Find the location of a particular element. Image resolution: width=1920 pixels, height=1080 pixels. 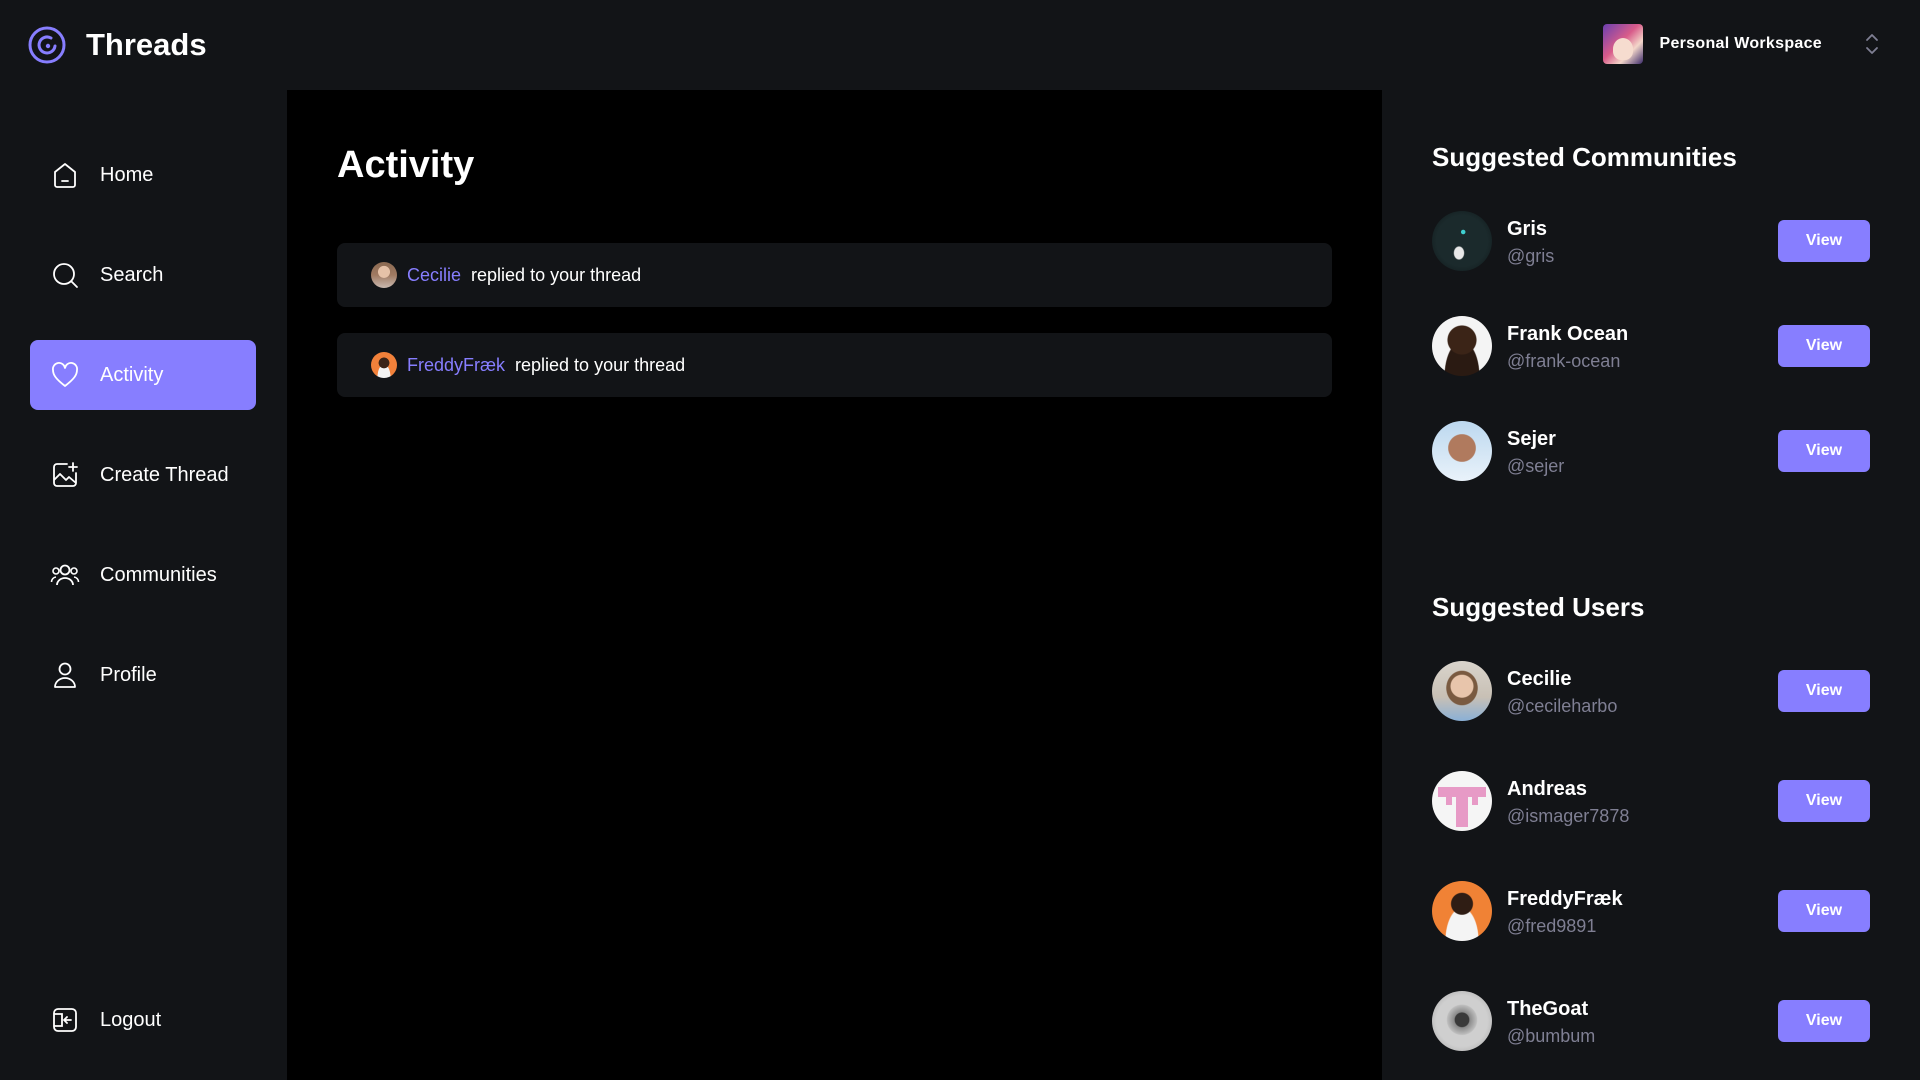

page-title: Activity is located at coordinates (406, 165).